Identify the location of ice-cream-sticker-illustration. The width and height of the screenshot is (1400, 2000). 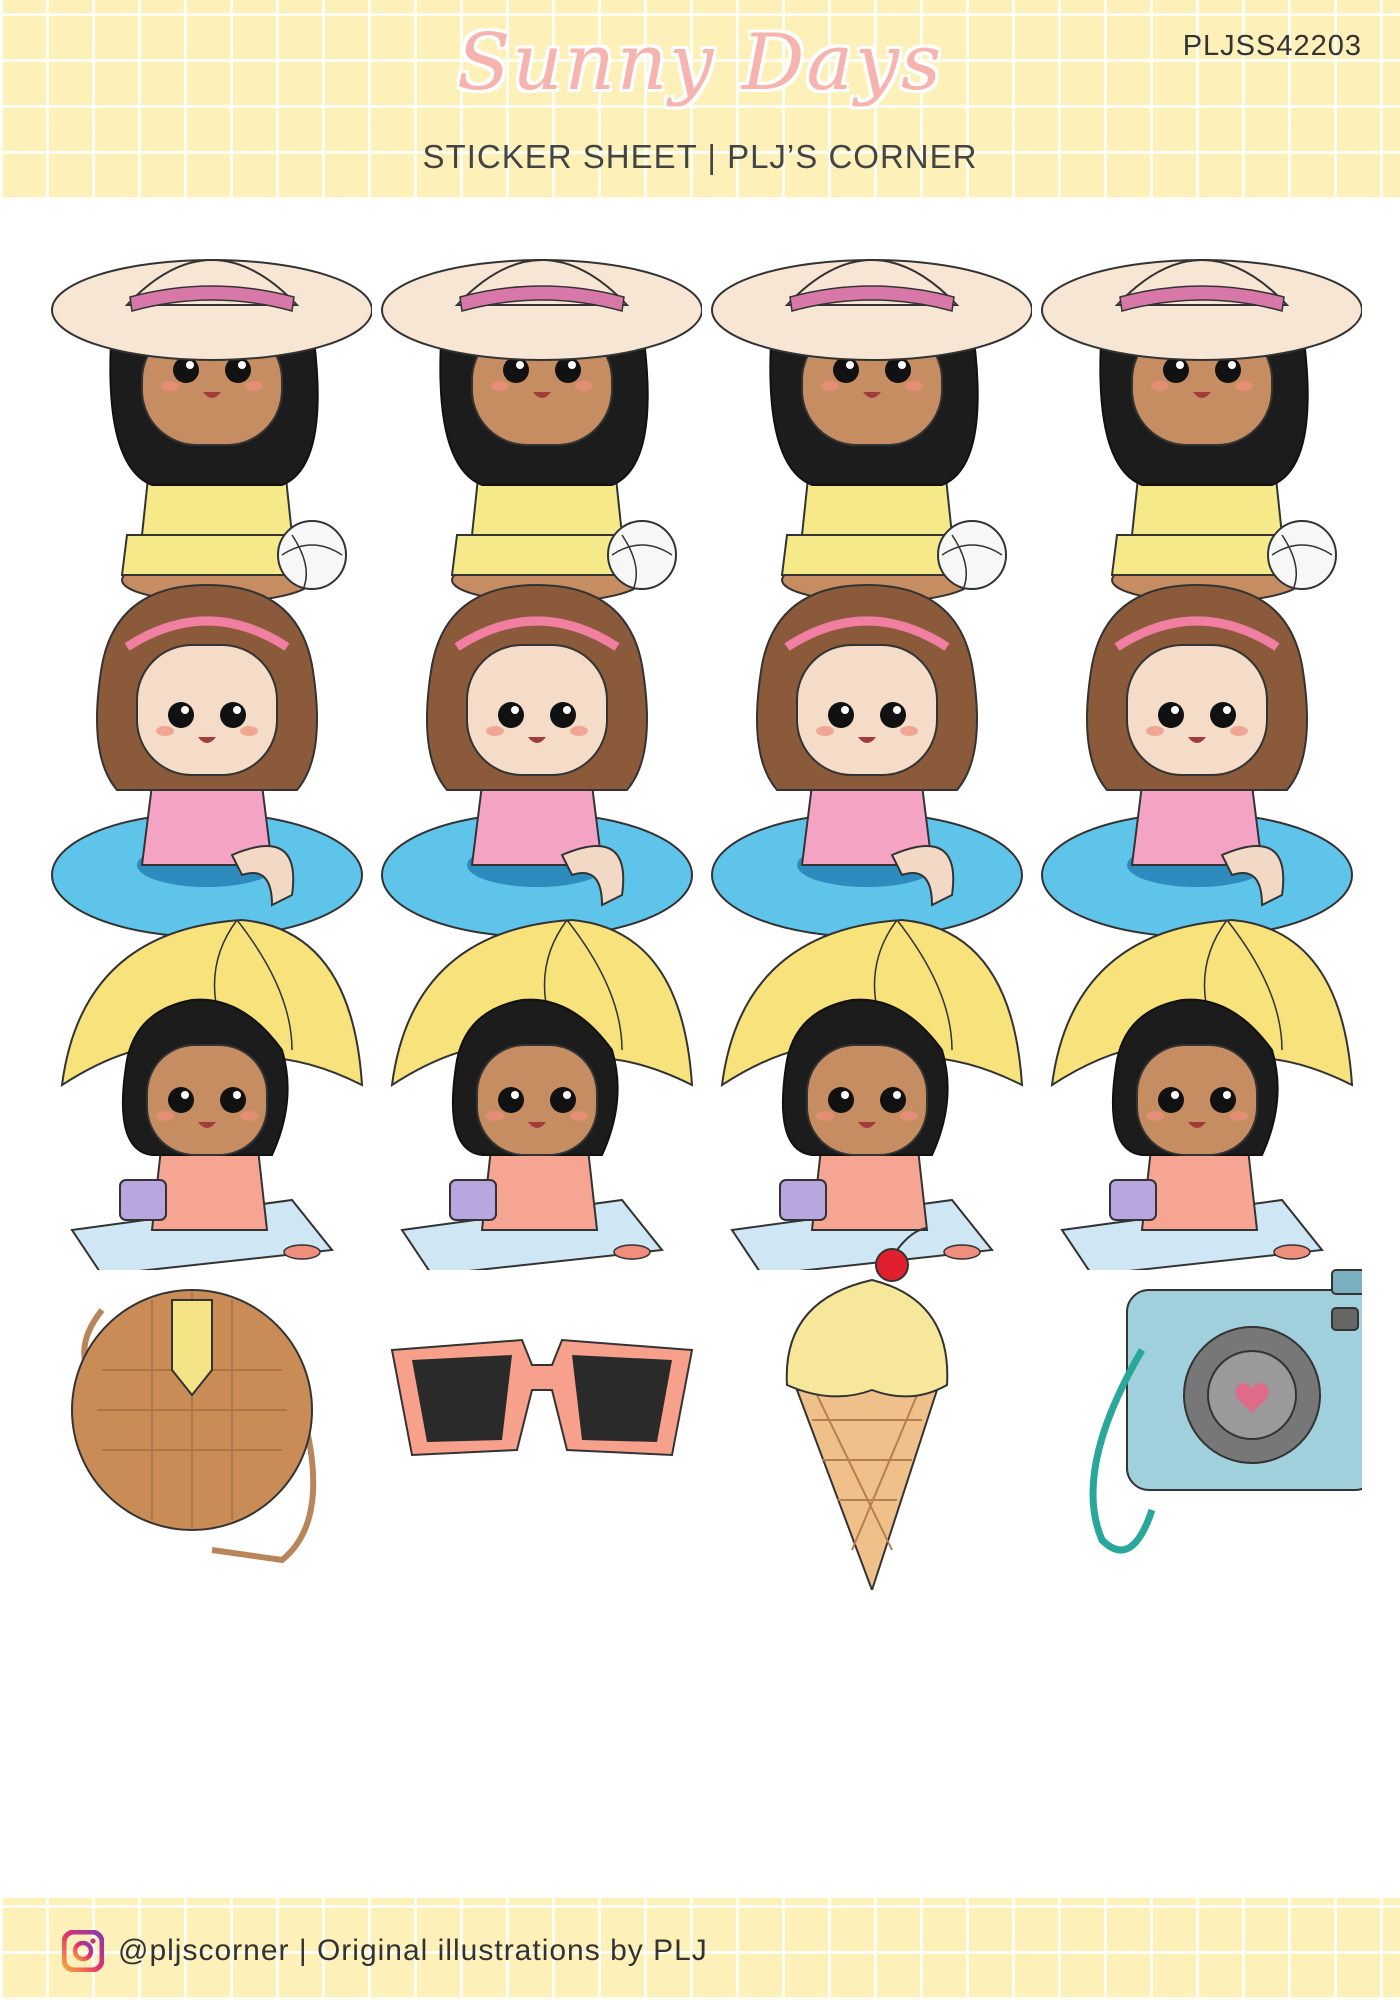
(867, 1410).